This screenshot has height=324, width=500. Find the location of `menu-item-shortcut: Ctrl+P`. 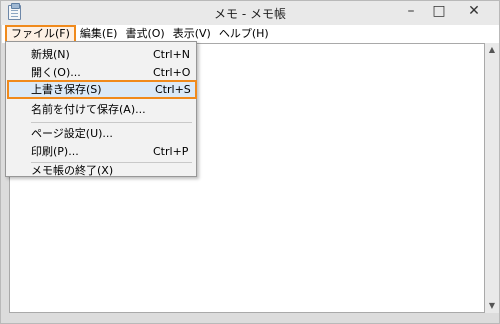

menu-item-shortcut: Ctrl+P is located at coordinates (171, 151).